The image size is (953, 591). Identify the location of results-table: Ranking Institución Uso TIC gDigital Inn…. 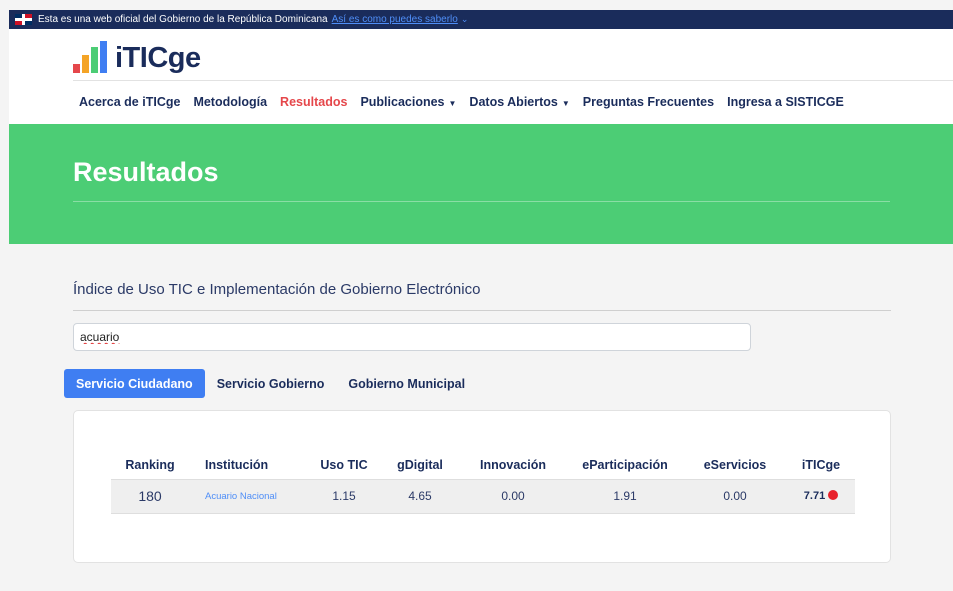
(483, 482).